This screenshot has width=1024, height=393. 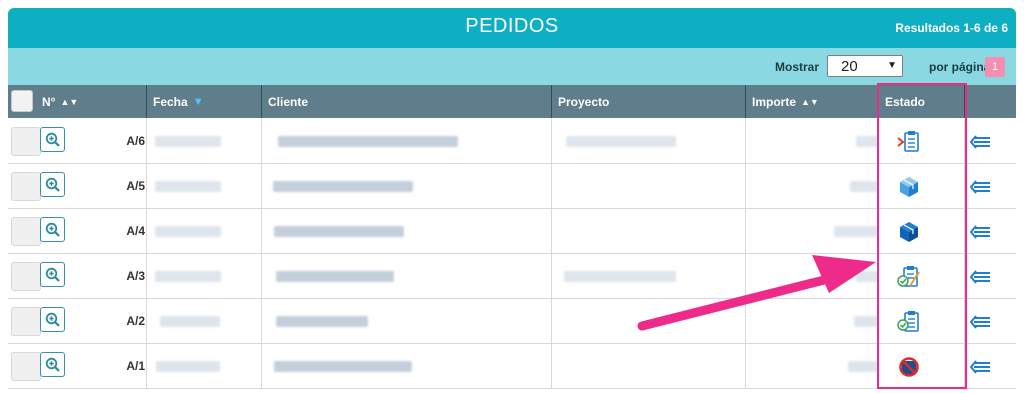 What do you see at coordinates (512, 28) in the screenshot?
I see `title-bar: PEDIDOS Resultados 1-6 de 6` at bounding box center [512, 28].